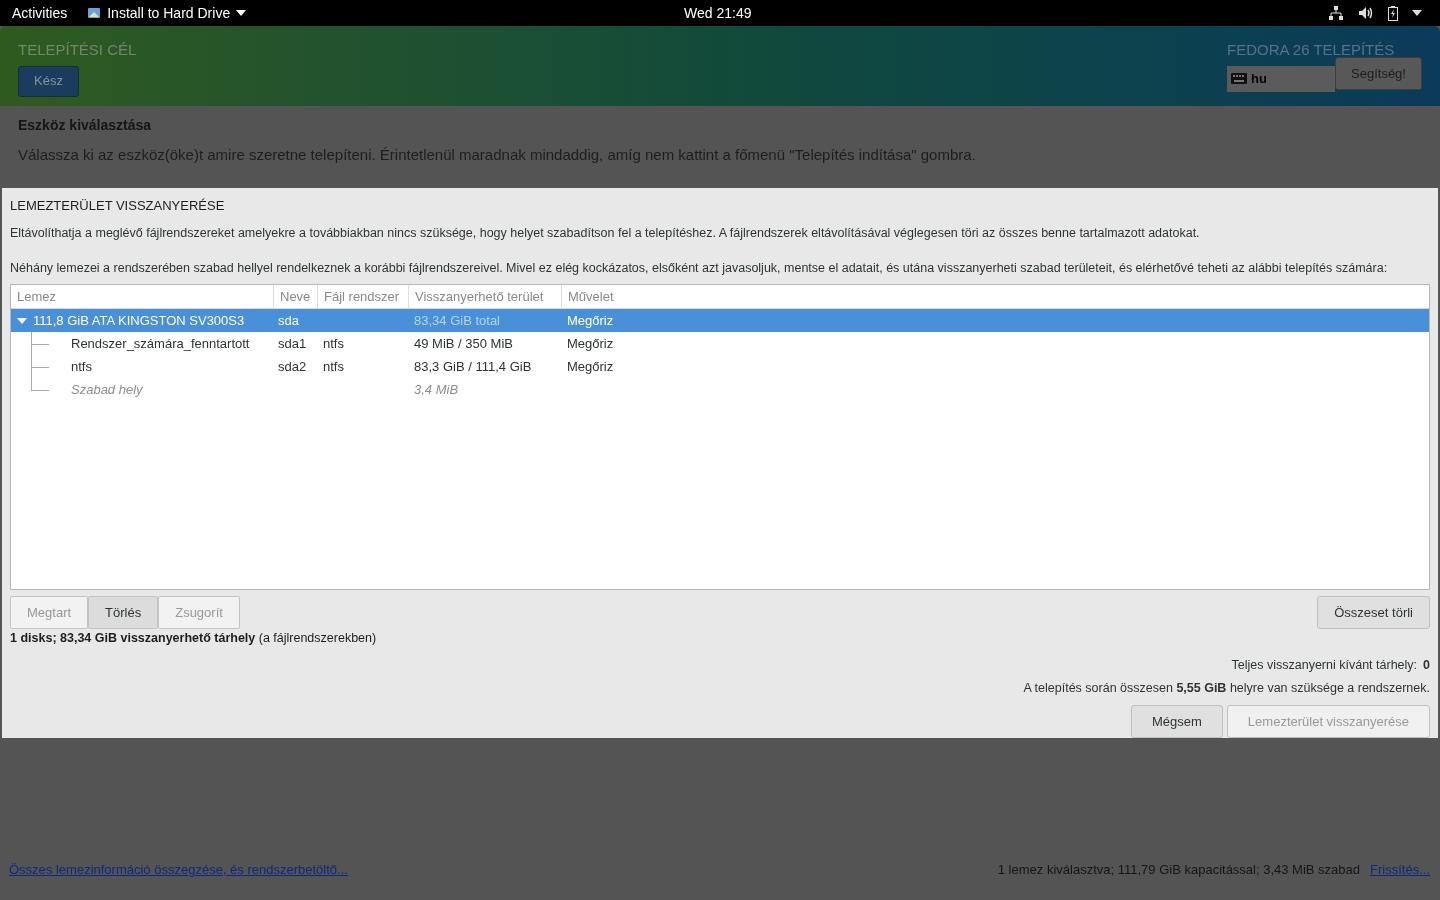  I want to click on device-name: sda2, so click(292, 366).